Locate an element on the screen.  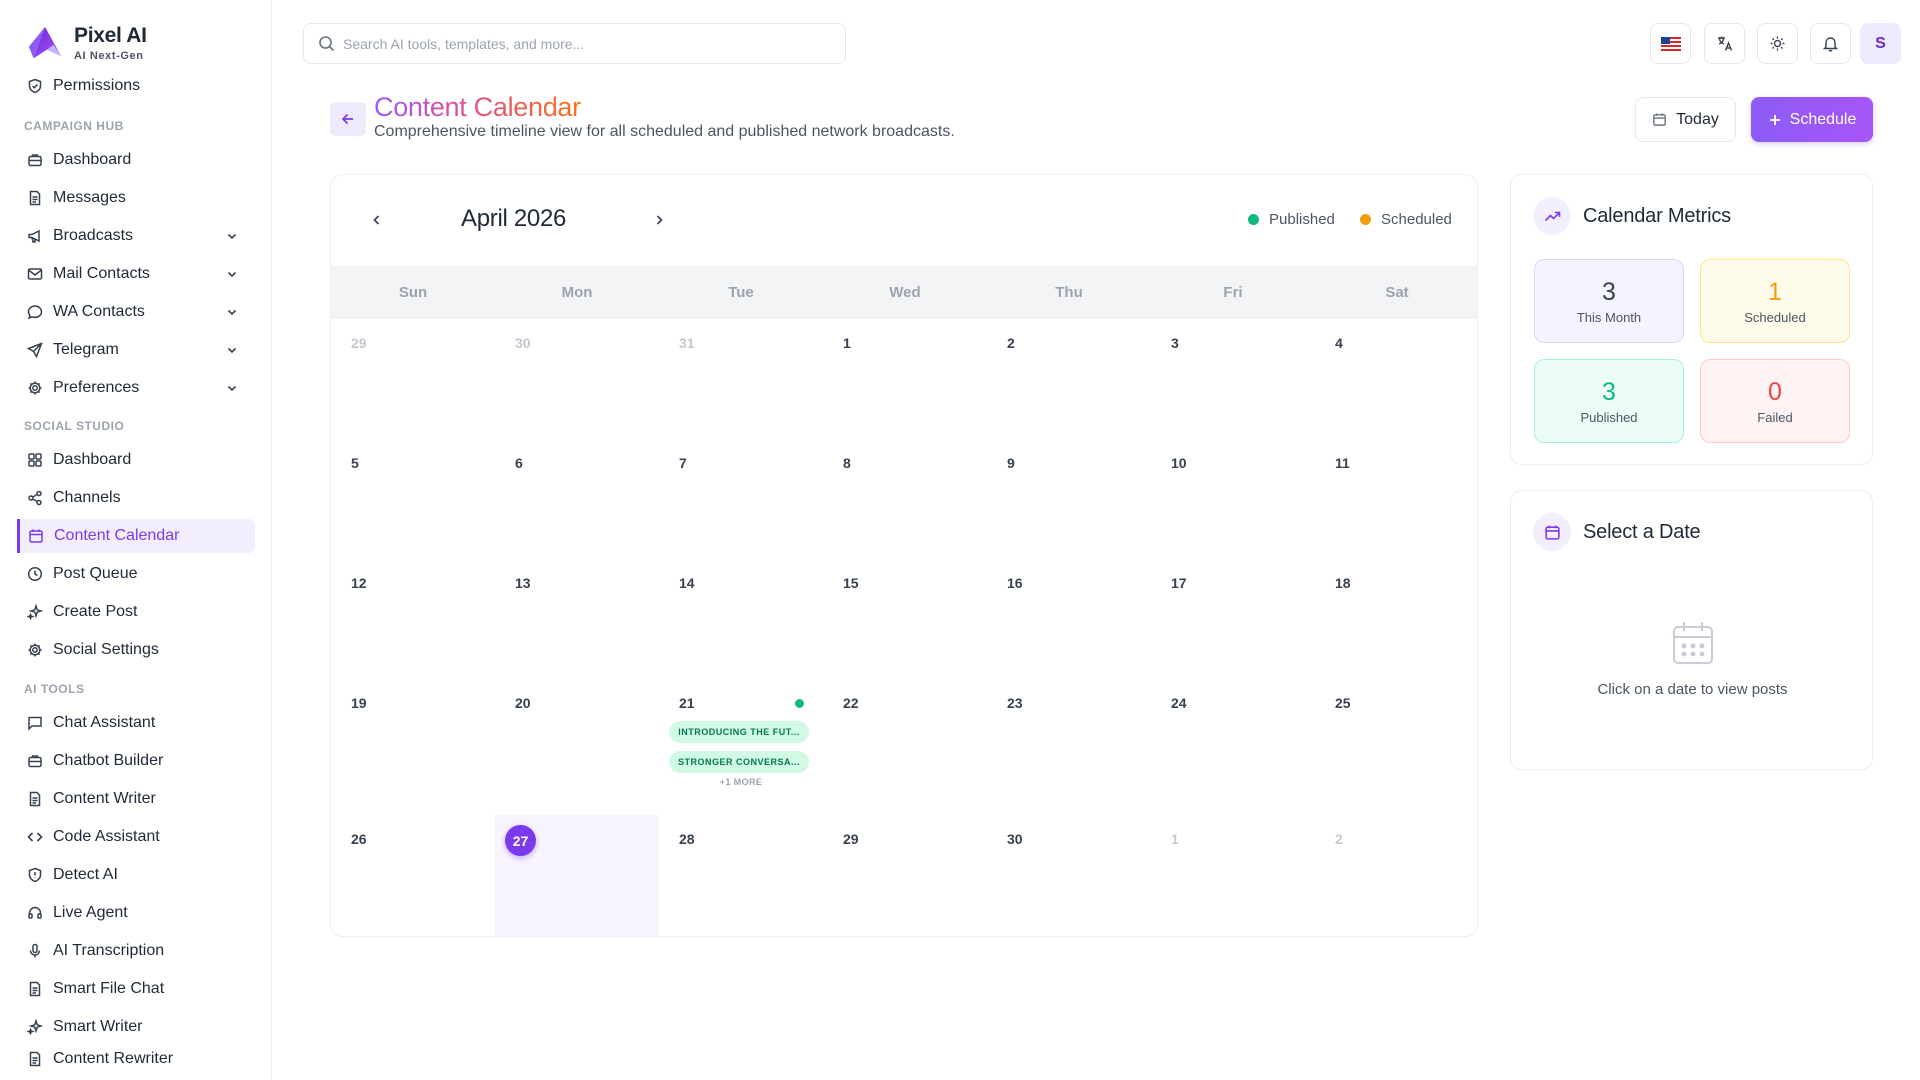
day-number: 28 is located at coordinates (687, 839).